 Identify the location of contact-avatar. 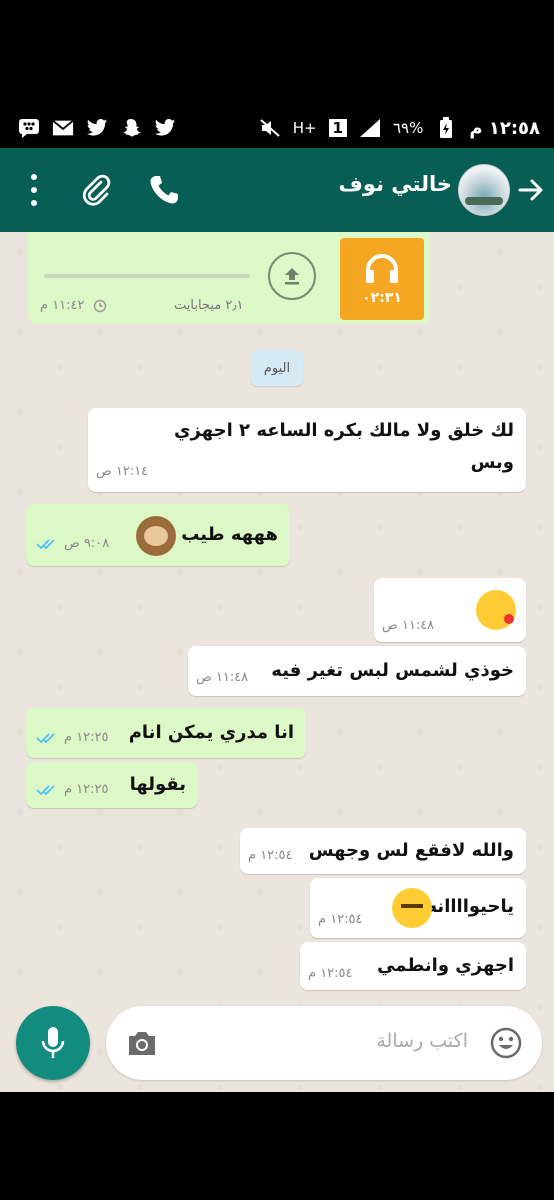
(484, 190).